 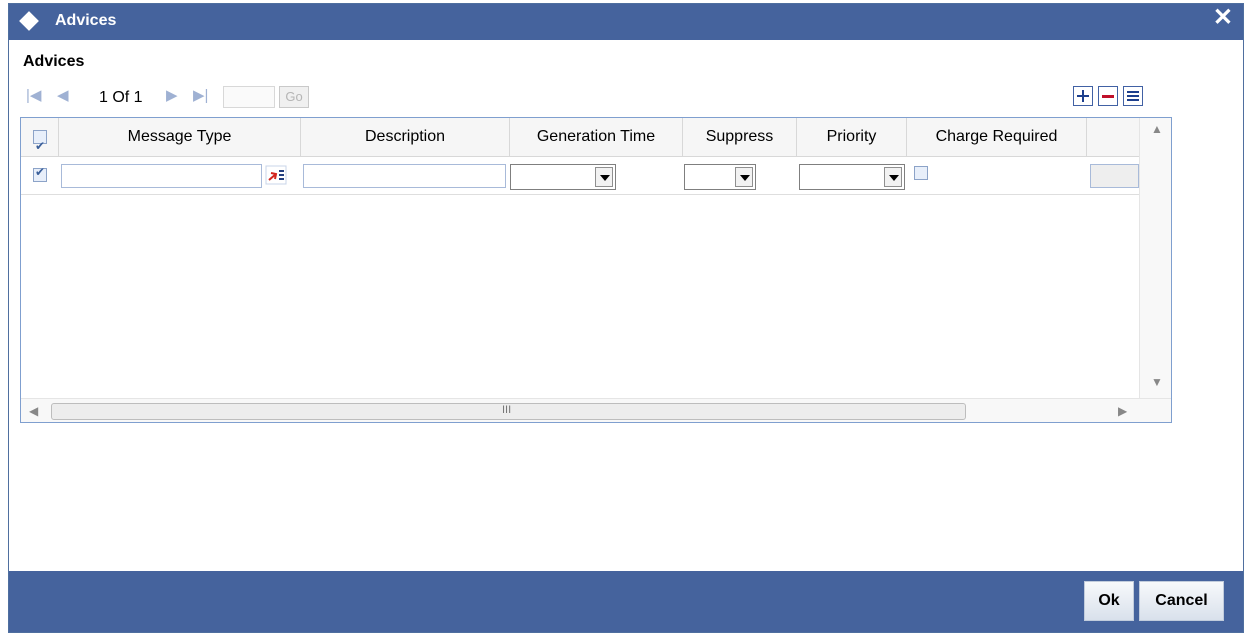 I want to click on horizontal-scroll-thumb: III, so click(x=508, y=411).